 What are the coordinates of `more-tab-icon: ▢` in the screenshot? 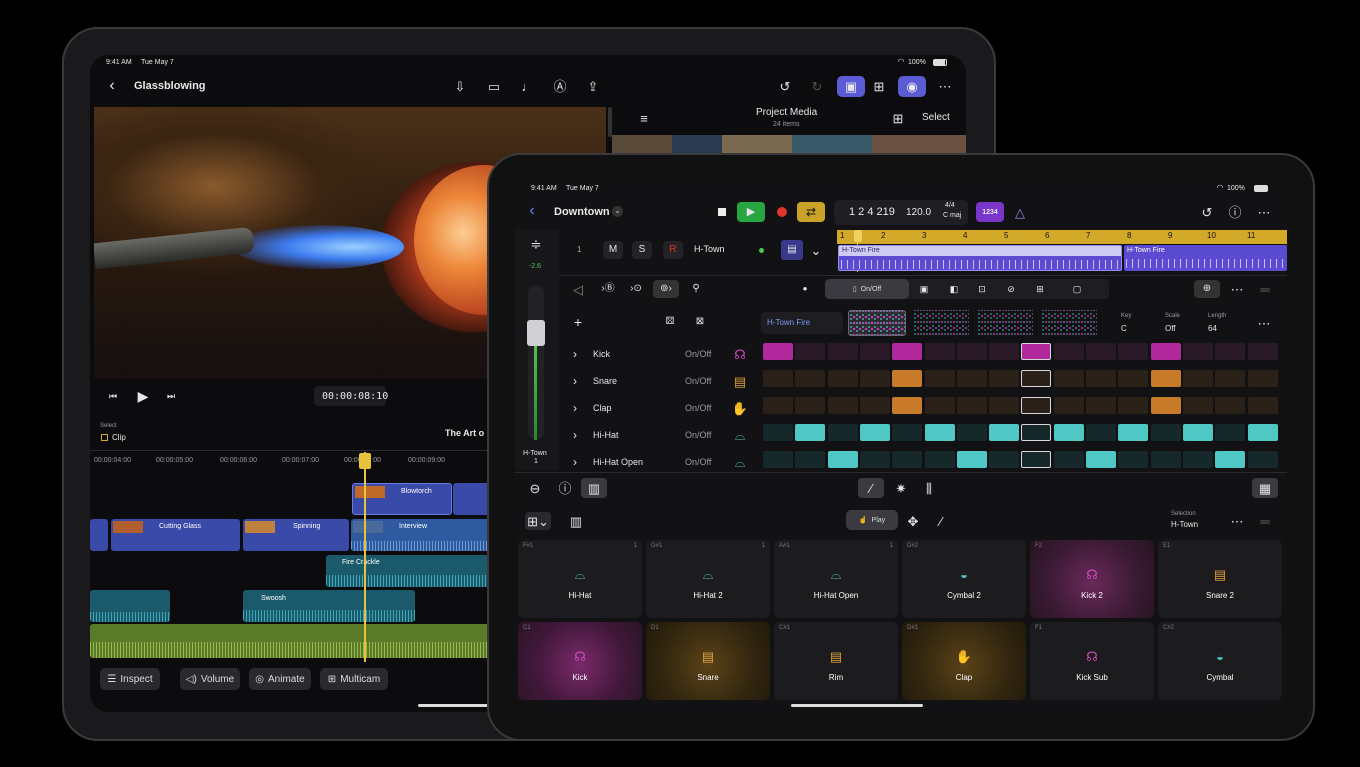 It's located at (1077, 289).